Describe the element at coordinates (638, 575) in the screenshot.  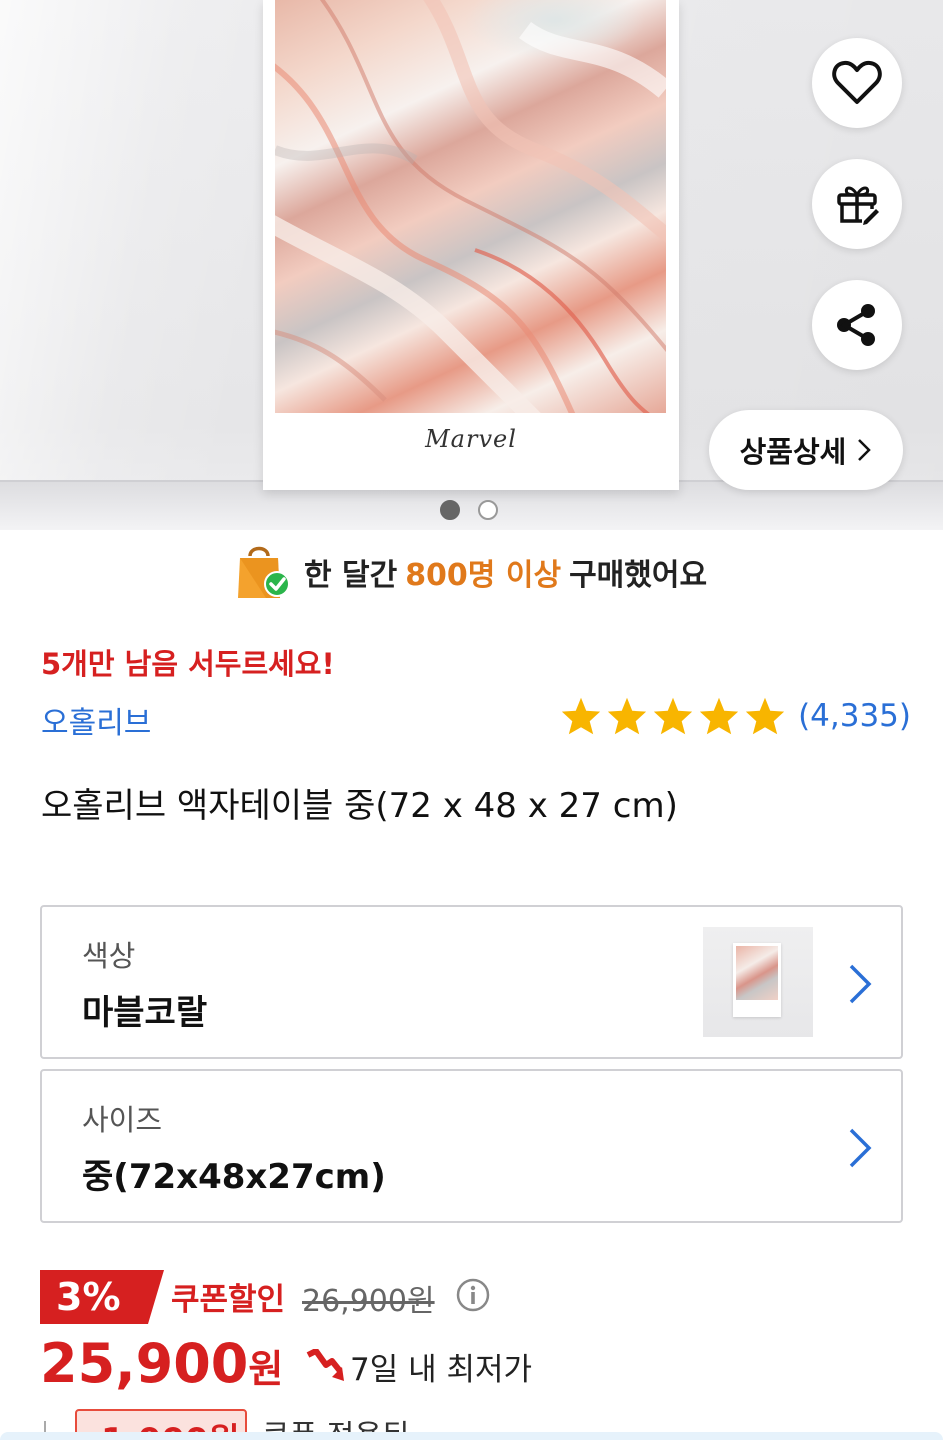
I see `purchase-suffix: 구매했어요` at that location.